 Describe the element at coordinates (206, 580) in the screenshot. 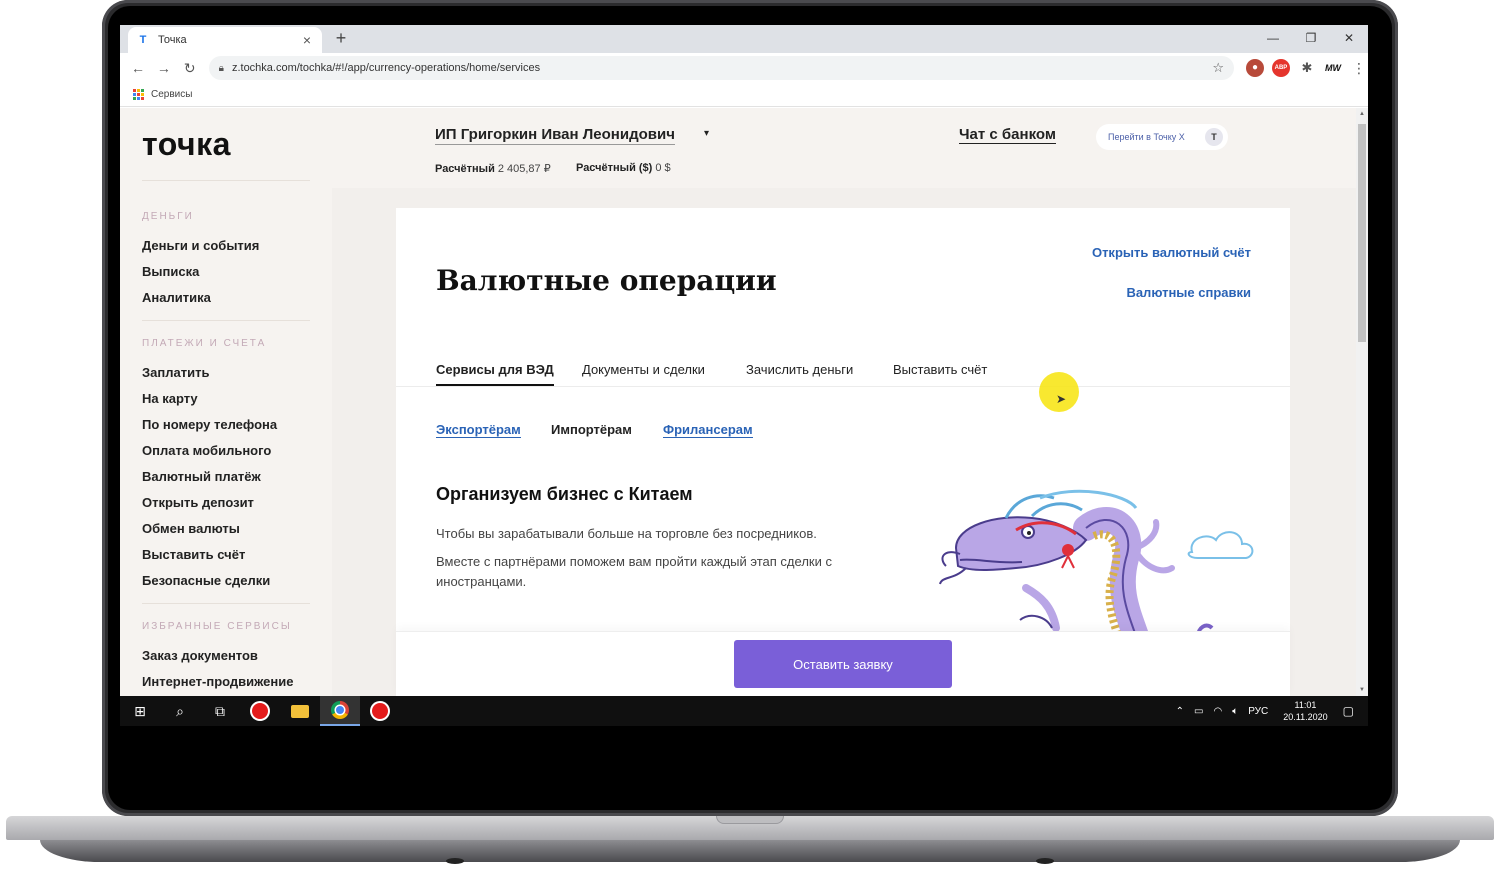

I see `sidebar-item: Безопасные сделки` at that location.